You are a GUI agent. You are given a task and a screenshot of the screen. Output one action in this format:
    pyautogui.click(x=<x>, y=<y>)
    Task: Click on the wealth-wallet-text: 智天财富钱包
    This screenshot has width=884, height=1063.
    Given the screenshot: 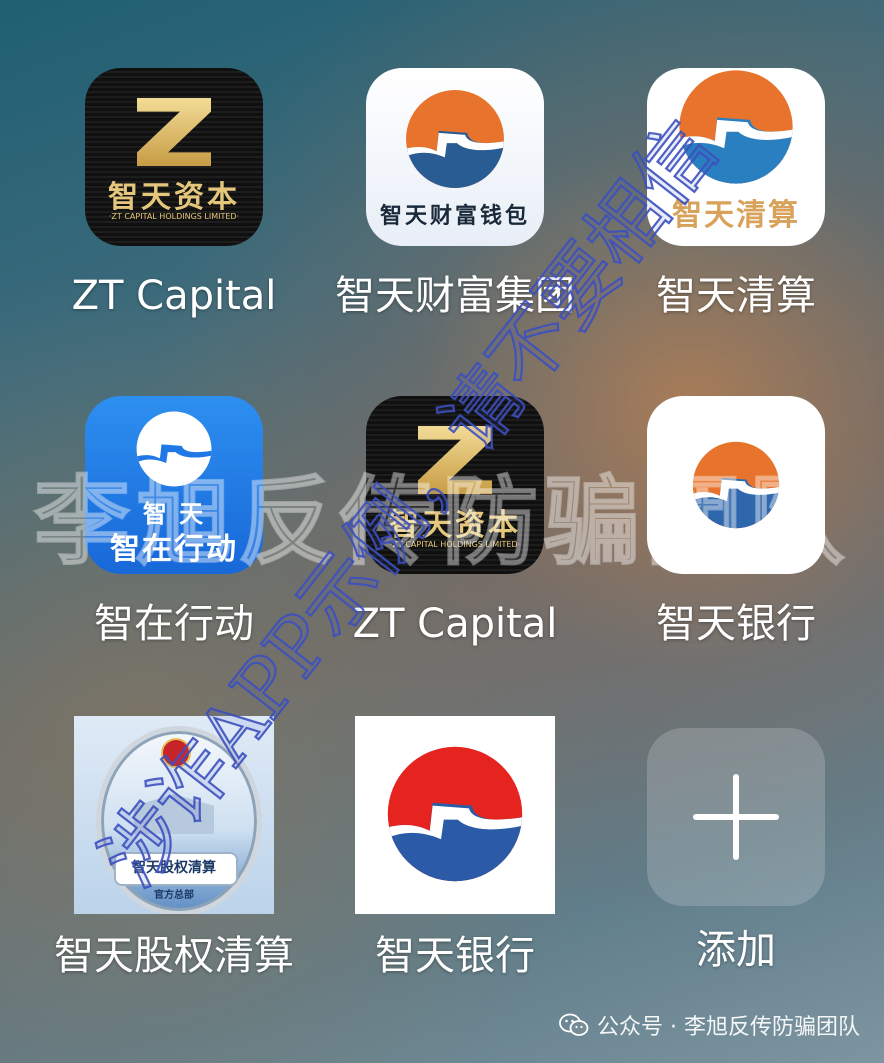 What is the action you would take?
    pyautogui.click(x=454, y=216)
    